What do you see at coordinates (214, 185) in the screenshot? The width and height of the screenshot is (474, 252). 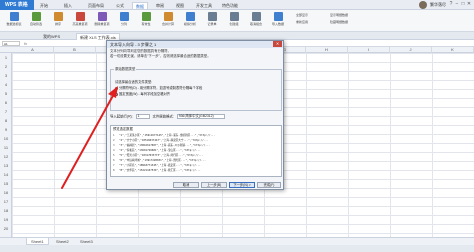 I see `prev-button: 上一步(B)` at bounding box center [214, 185].